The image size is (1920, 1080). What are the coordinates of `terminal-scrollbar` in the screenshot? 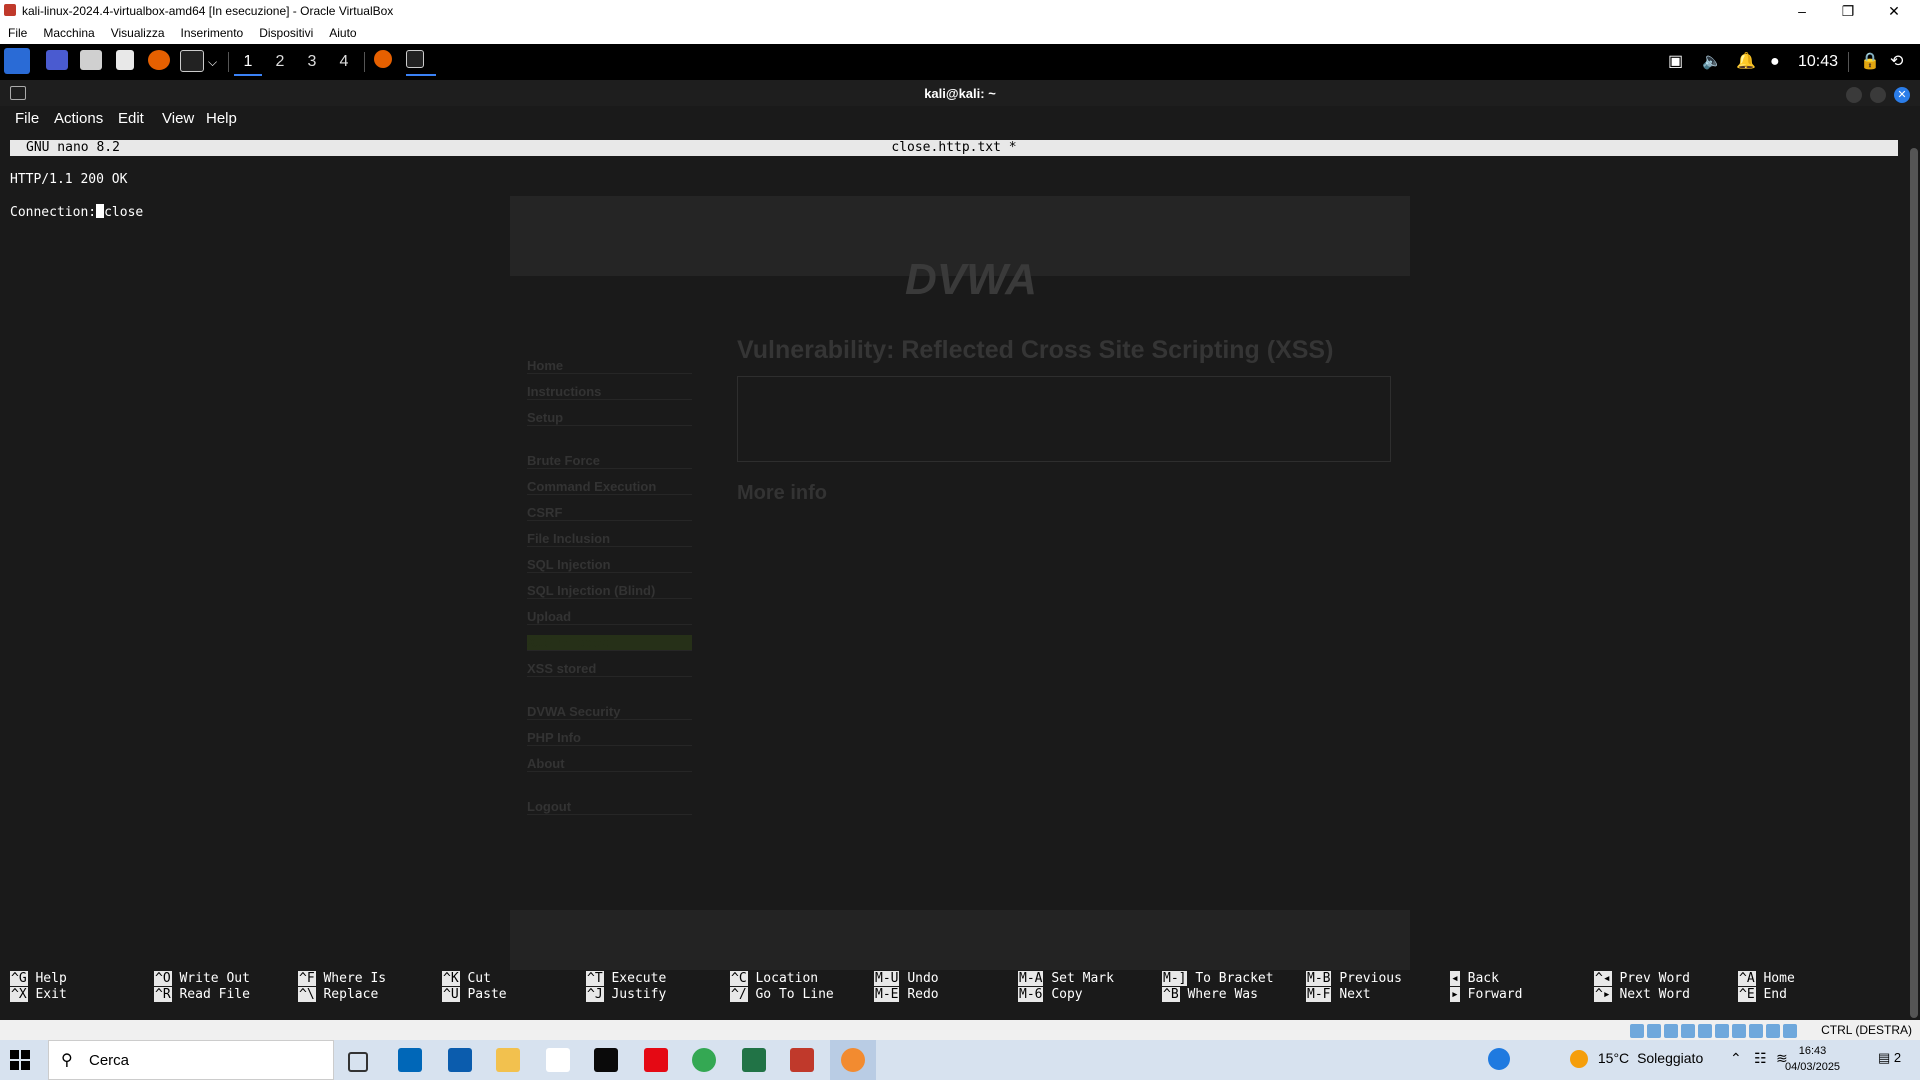 It's located at (1914, 583).